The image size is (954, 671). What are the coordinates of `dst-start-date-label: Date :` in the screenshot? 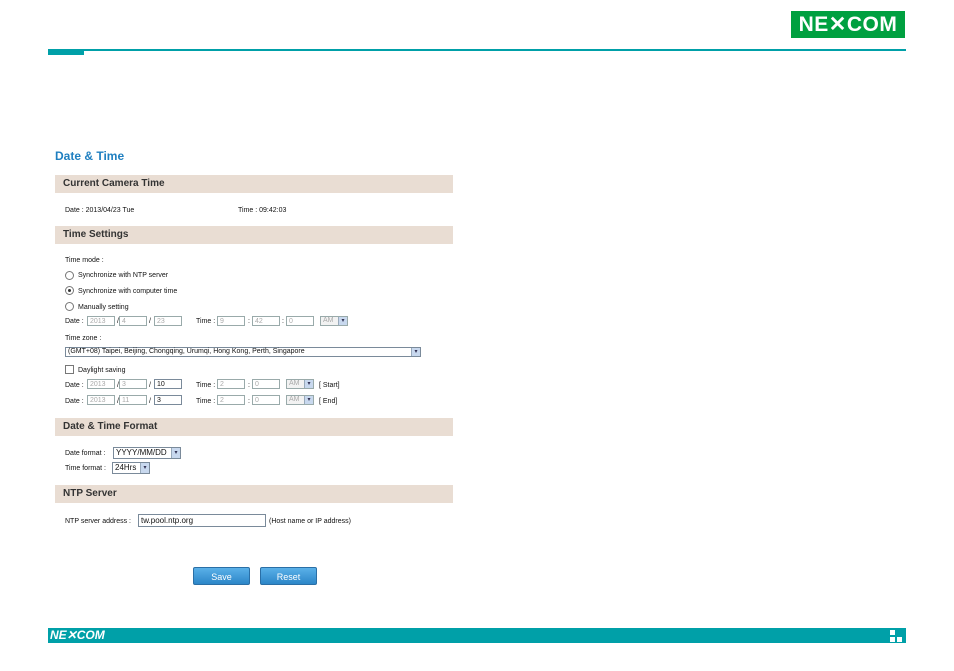 It's located at (74, 385).